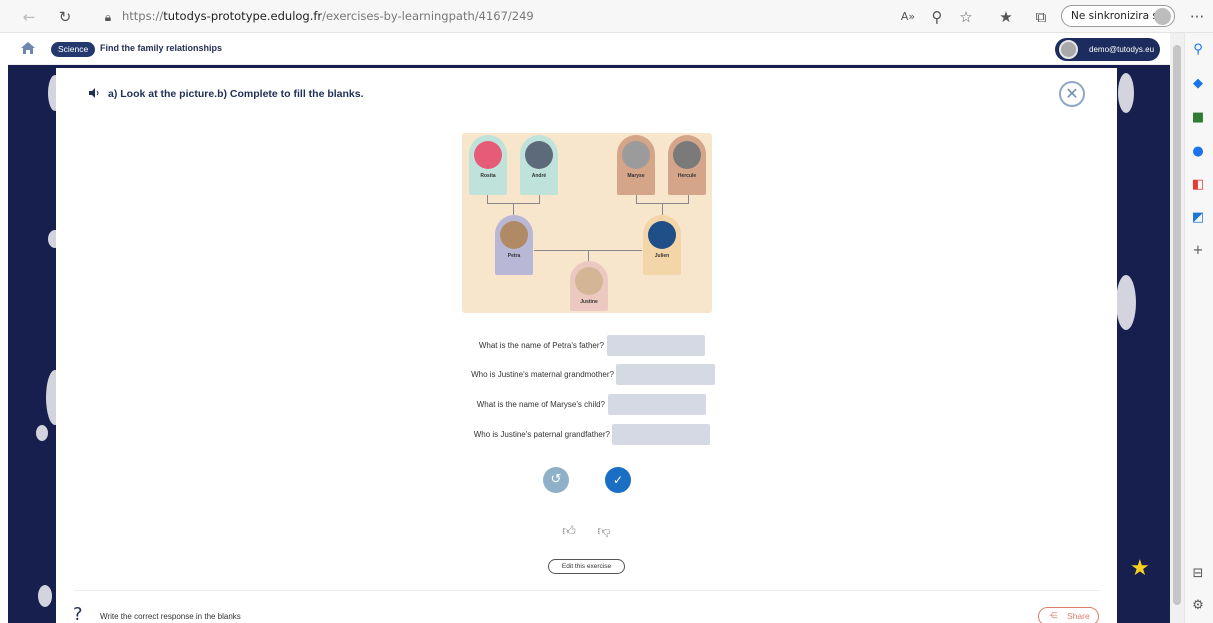 The height and width of the screenshot is (623, 1213). Describe the element at coordinates (1078, 616) in the screenshot. I see `share-label: Share` at that location.